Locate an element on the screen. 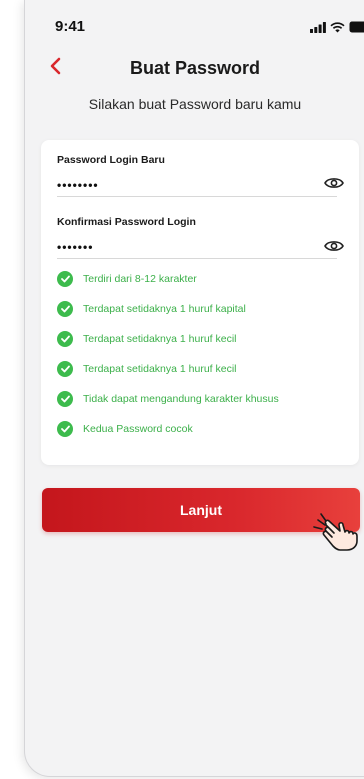 The height and width of the screenshot is (779, 364). confirm-password-input is located at coordinates (197, 247).